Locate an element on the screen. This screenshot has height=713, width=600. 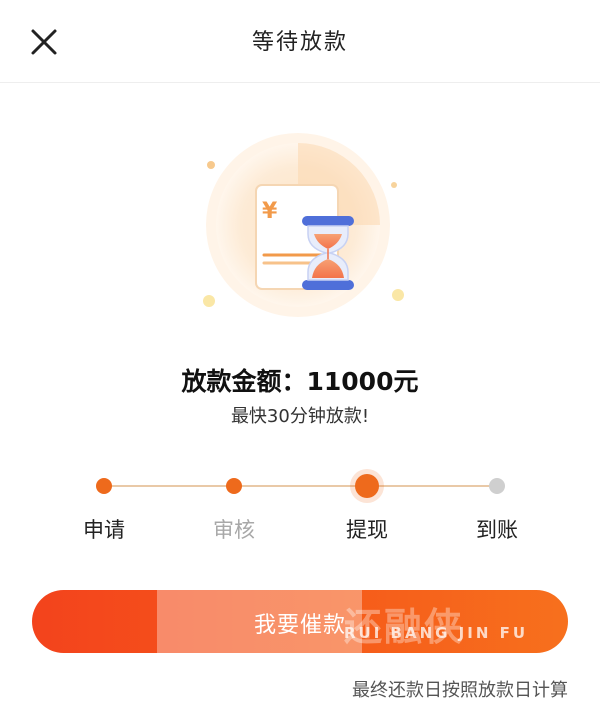
fast-disbursement-note: 最快30分钟放款! is located at coordinates (300, 416).